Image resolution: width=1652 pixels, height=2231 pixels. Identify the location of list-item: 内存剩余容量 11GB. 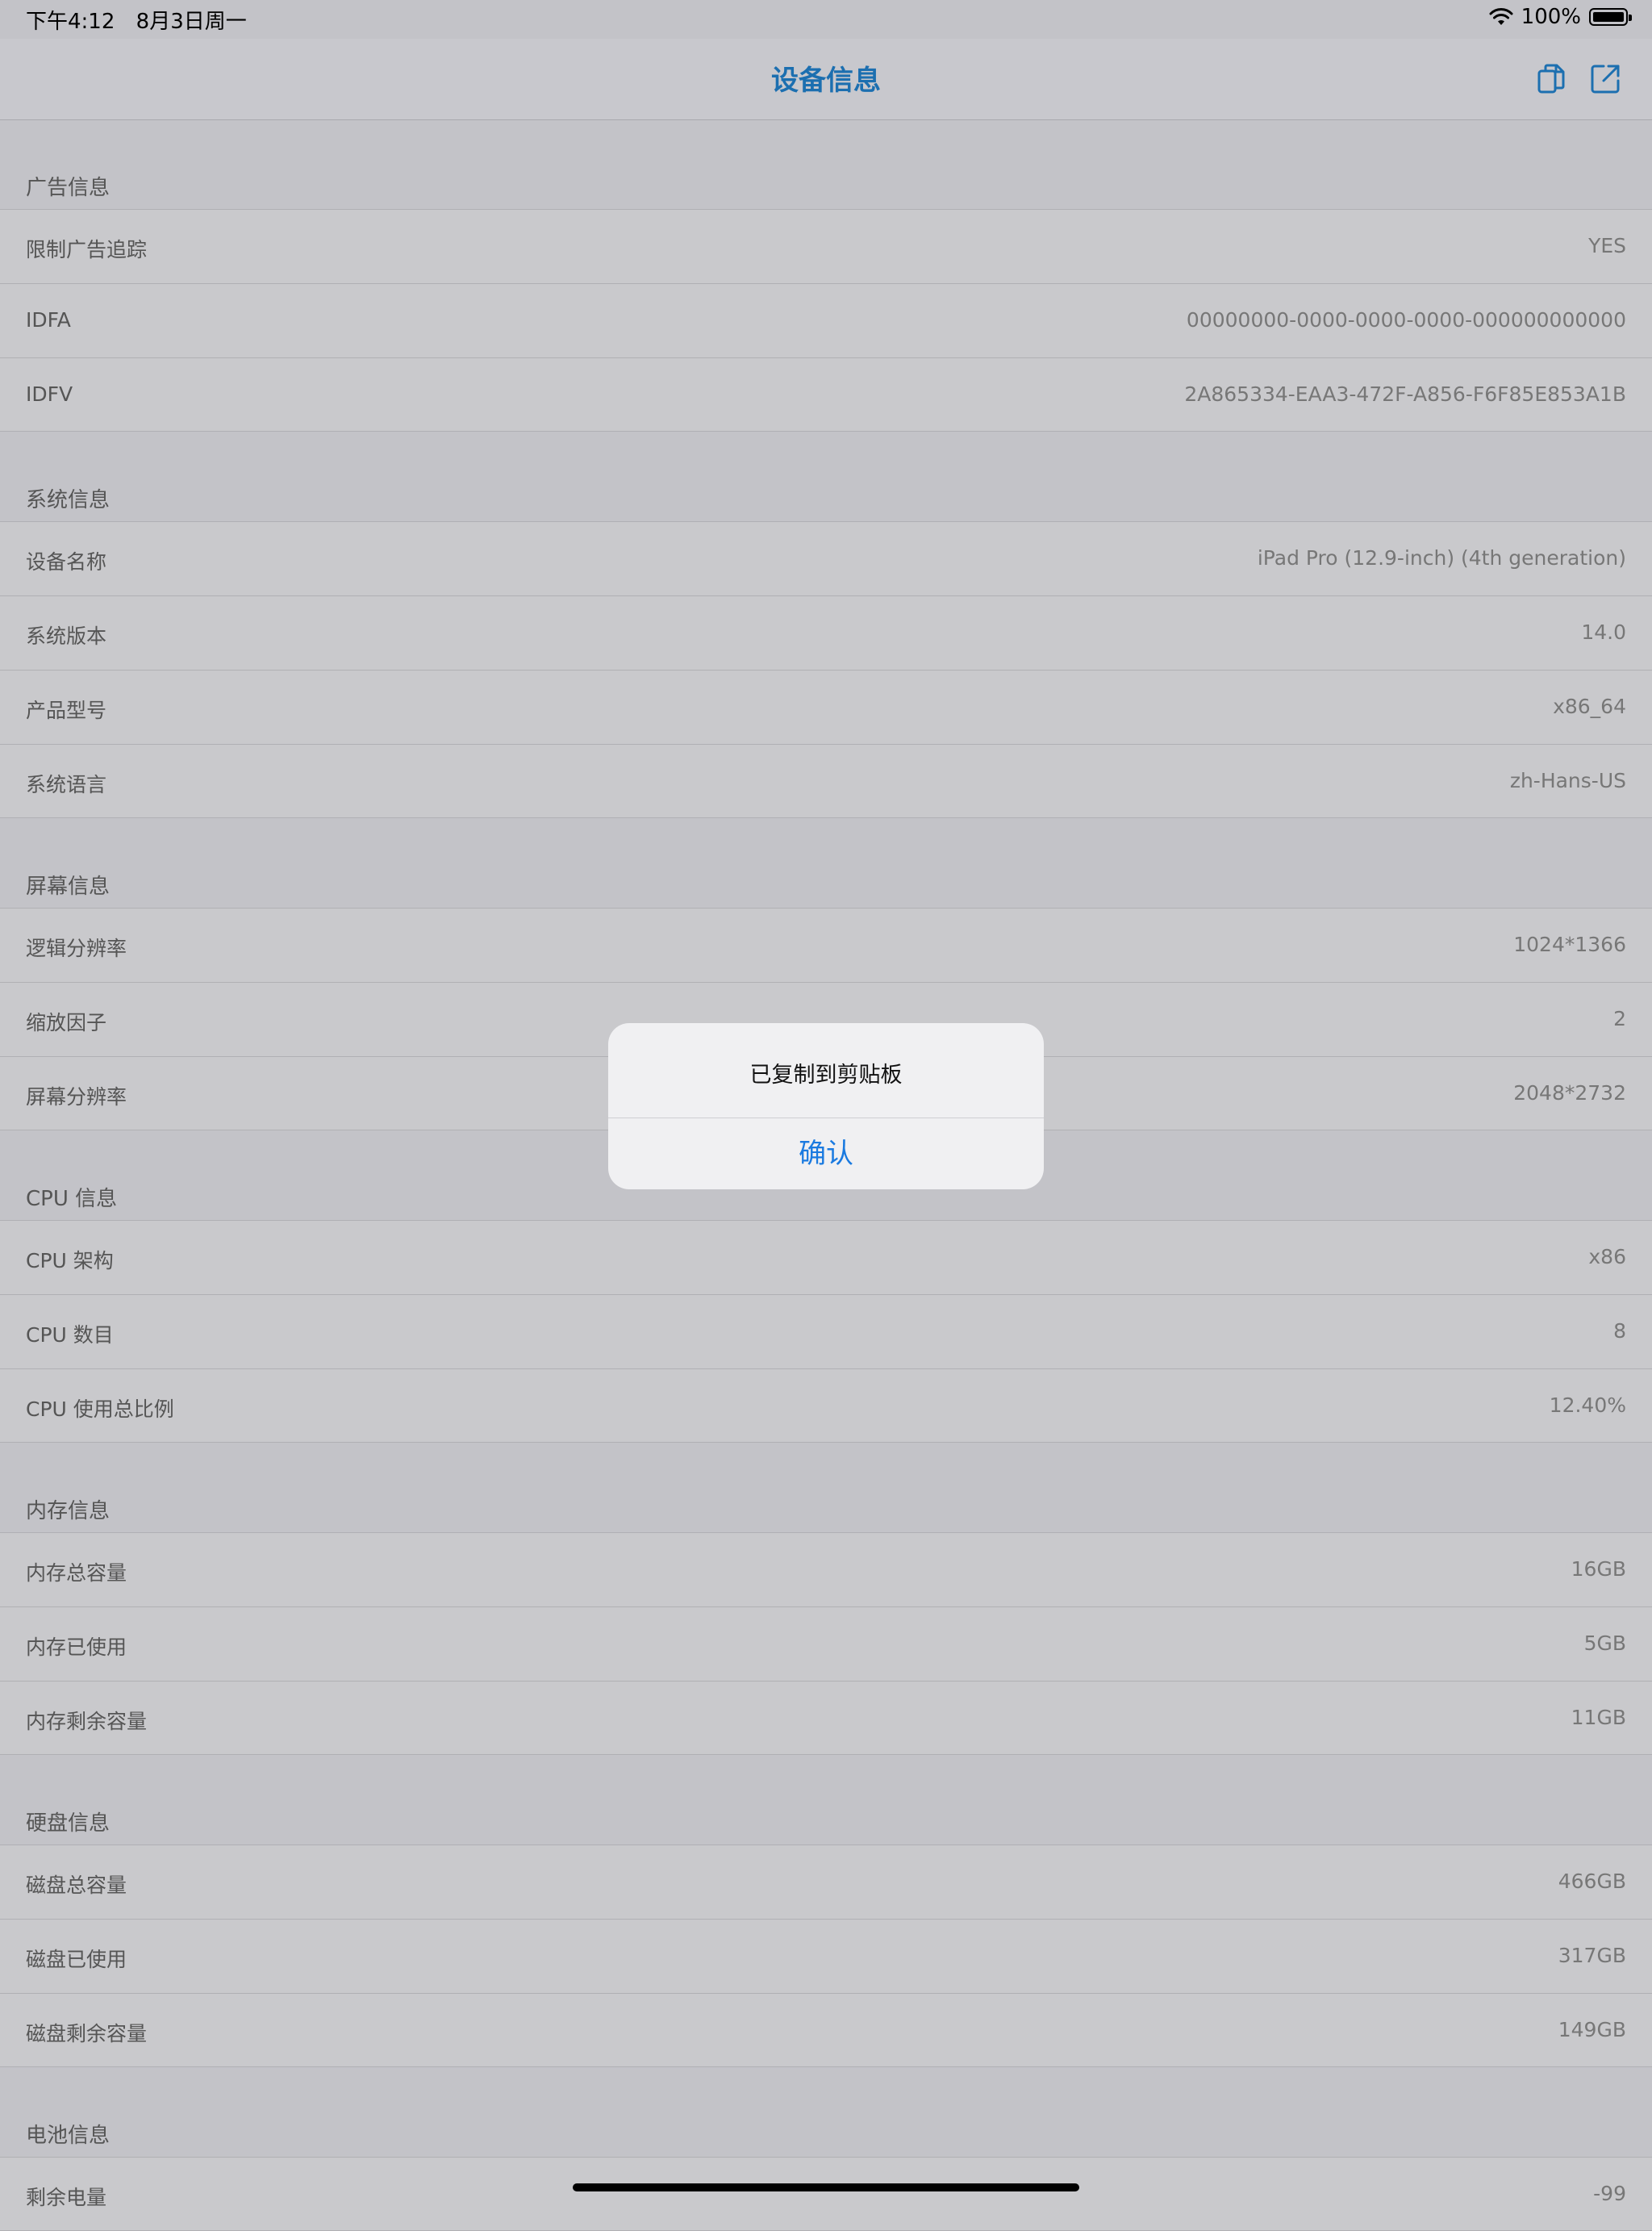
(826, 1718).